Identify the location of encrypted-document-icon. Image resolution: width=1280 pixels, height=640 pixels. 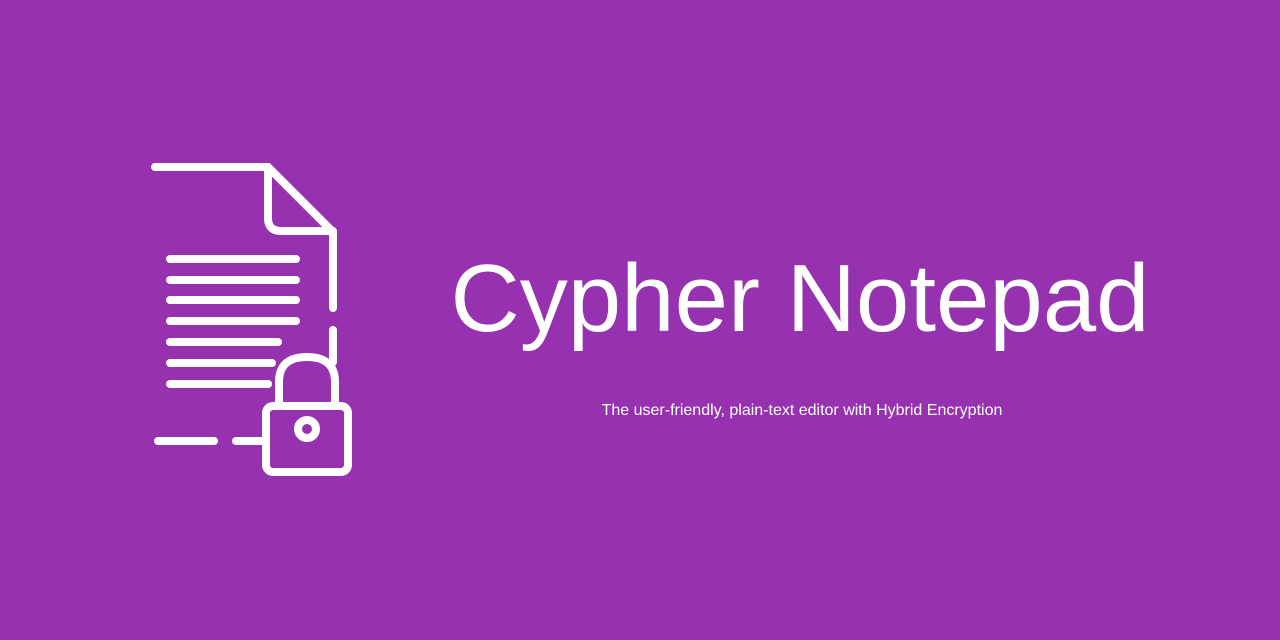
(251, 319).